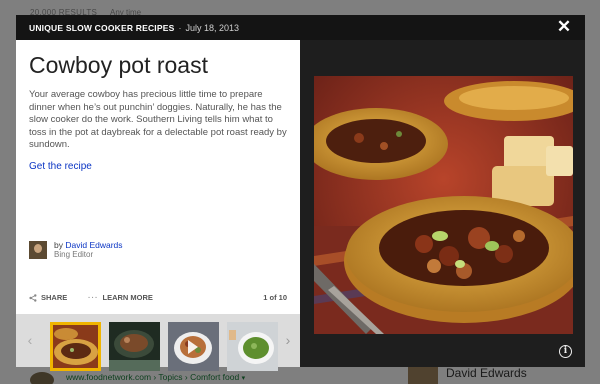 The height and width of the screenshot is (384, 600). What do you see at coordinates (212, 27) in the screenshot?
I see `slideshow-date: July 18, 2013` at bounding box center [212, 27].